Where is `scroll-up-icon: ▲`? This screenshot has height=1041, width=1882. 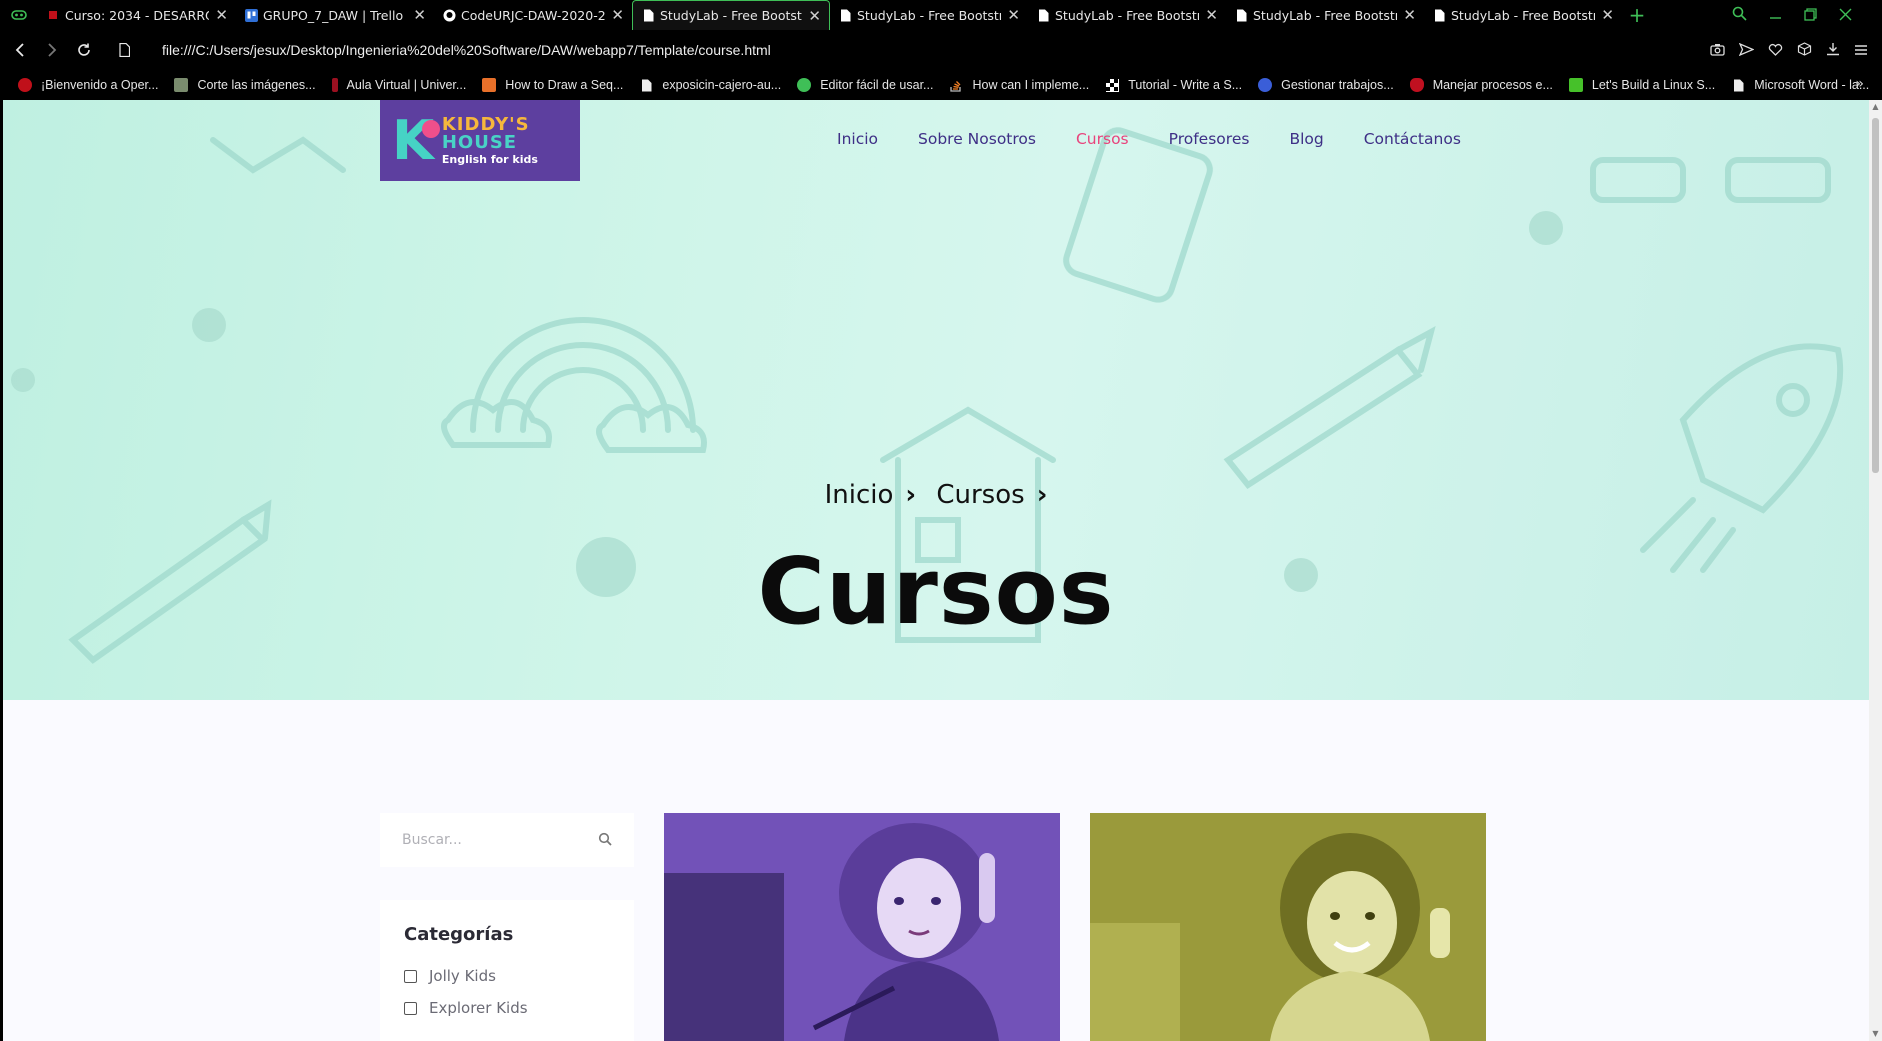 scroll-up-icon: ▲ is located at coordinates (1875, 107).